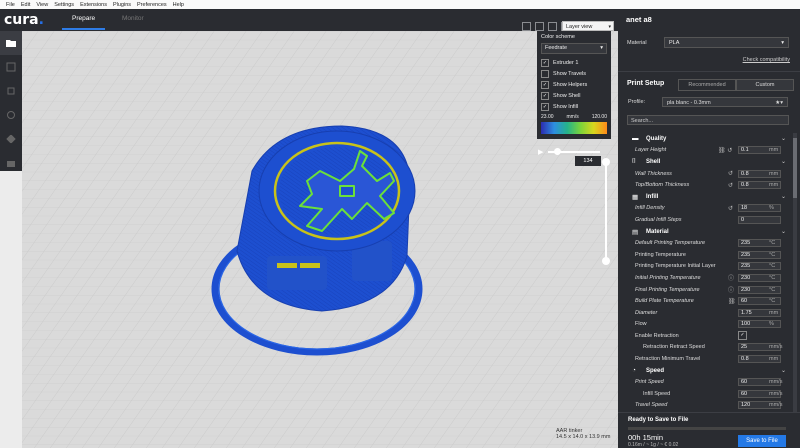  I want to click on category-speed: ◔ Speed ⌄, so click(709, 371).